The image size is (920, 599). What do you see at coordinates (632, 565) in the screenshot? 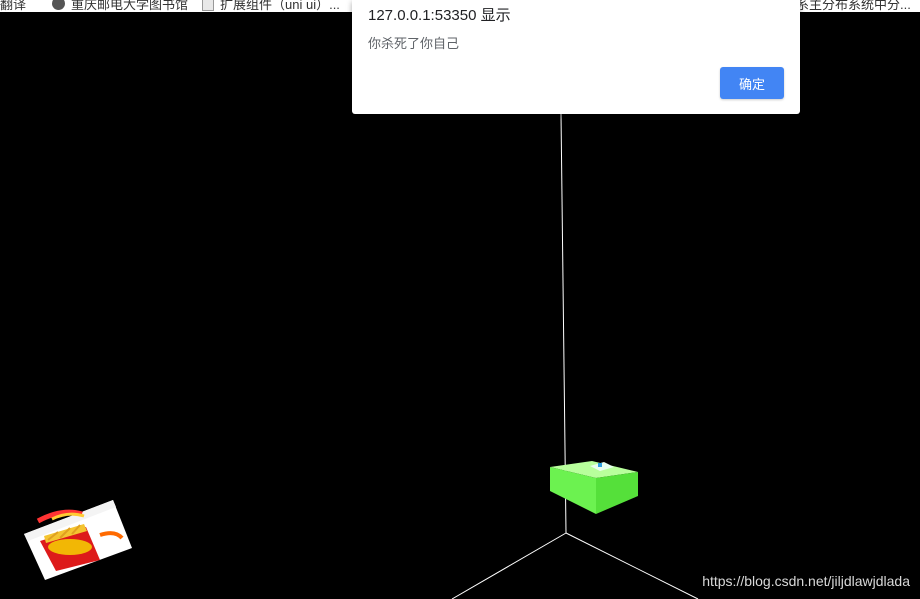
I see `z-axis-line` at bounding box center [632, 565].